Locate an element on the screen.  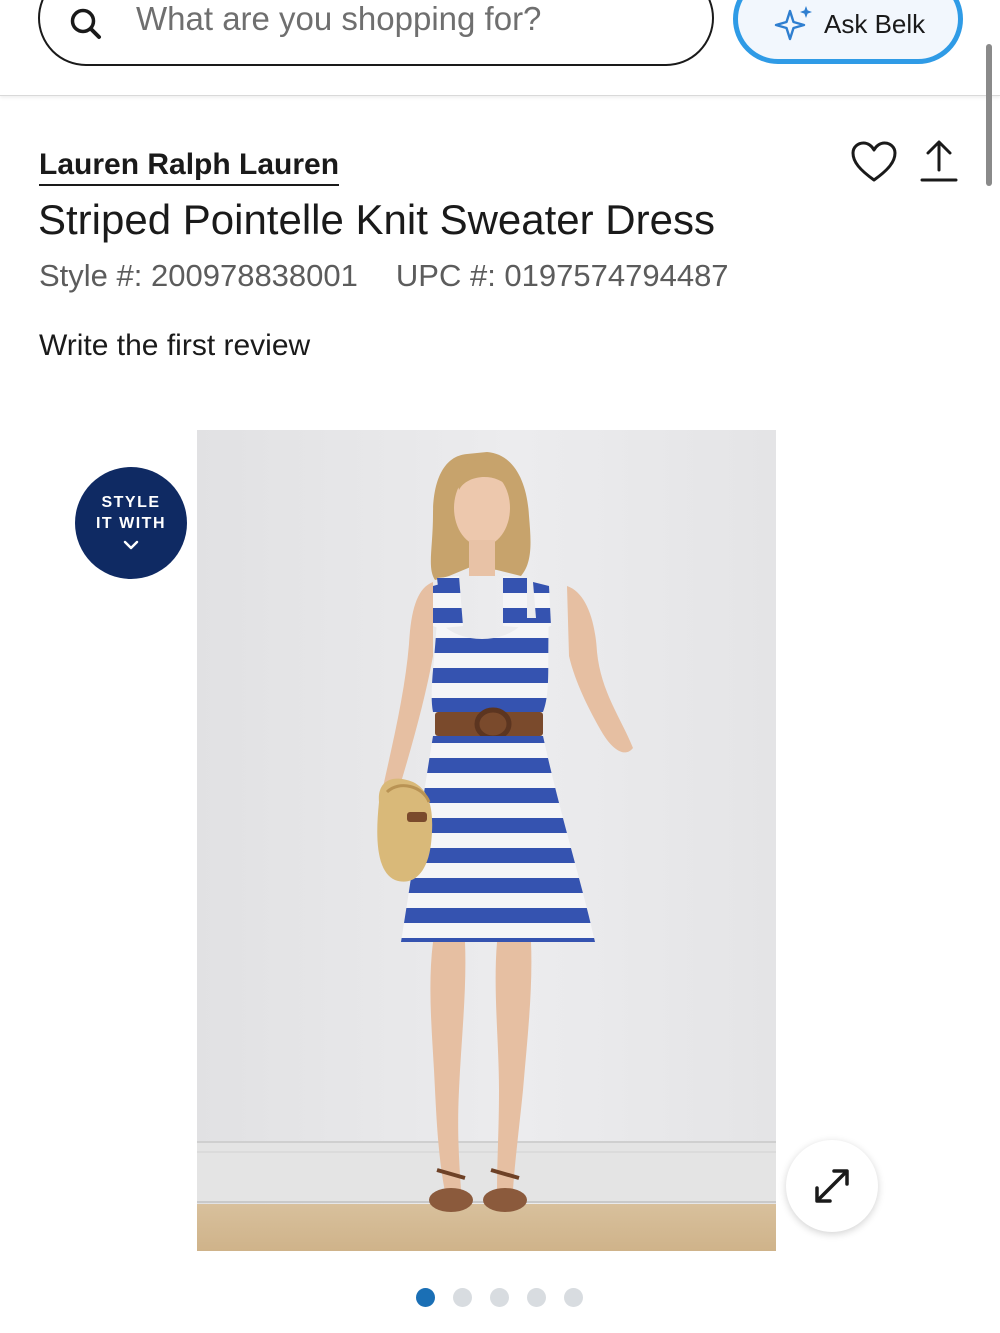
ask-belk-button: Ask Belk is located at coordinates (848, 32).